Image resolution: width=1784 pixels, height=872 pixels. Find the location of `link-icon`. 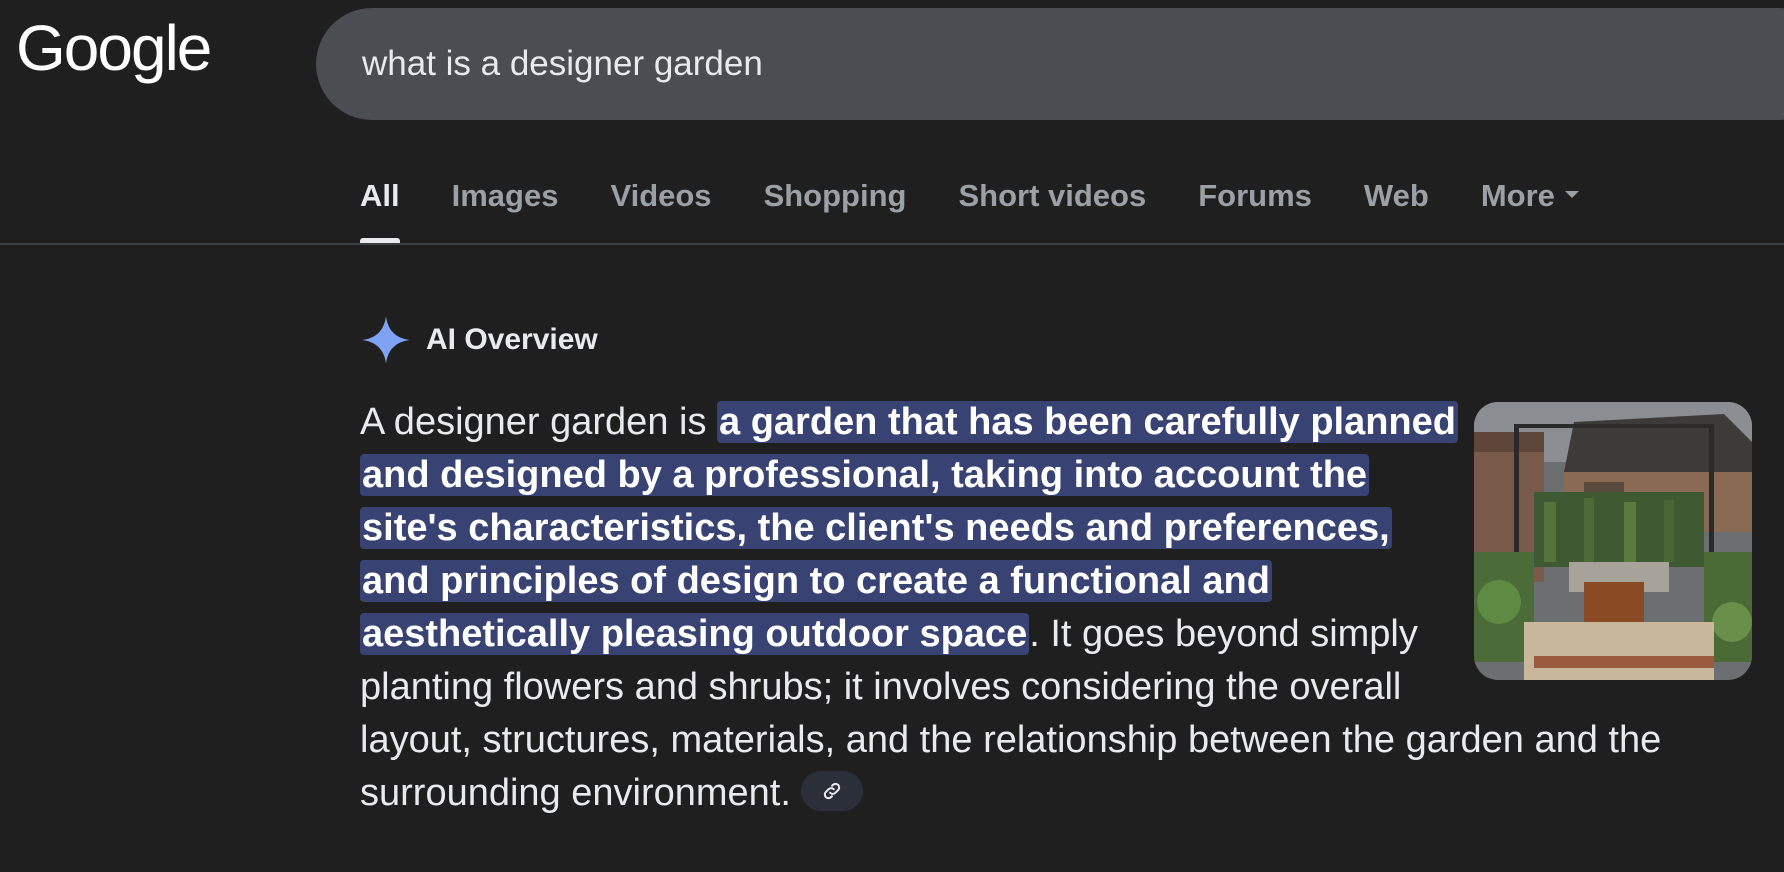

link-icon is located at coordinates (832, 791).